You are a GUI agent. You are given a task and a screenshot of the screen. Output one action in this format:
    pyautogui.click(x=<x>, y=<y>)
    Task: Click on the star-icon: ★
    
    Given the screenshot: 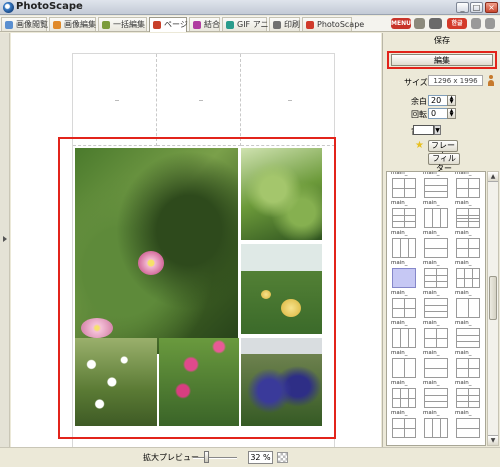 What is the action you would take?
    pyautogui.click(x=419, y=145)
    